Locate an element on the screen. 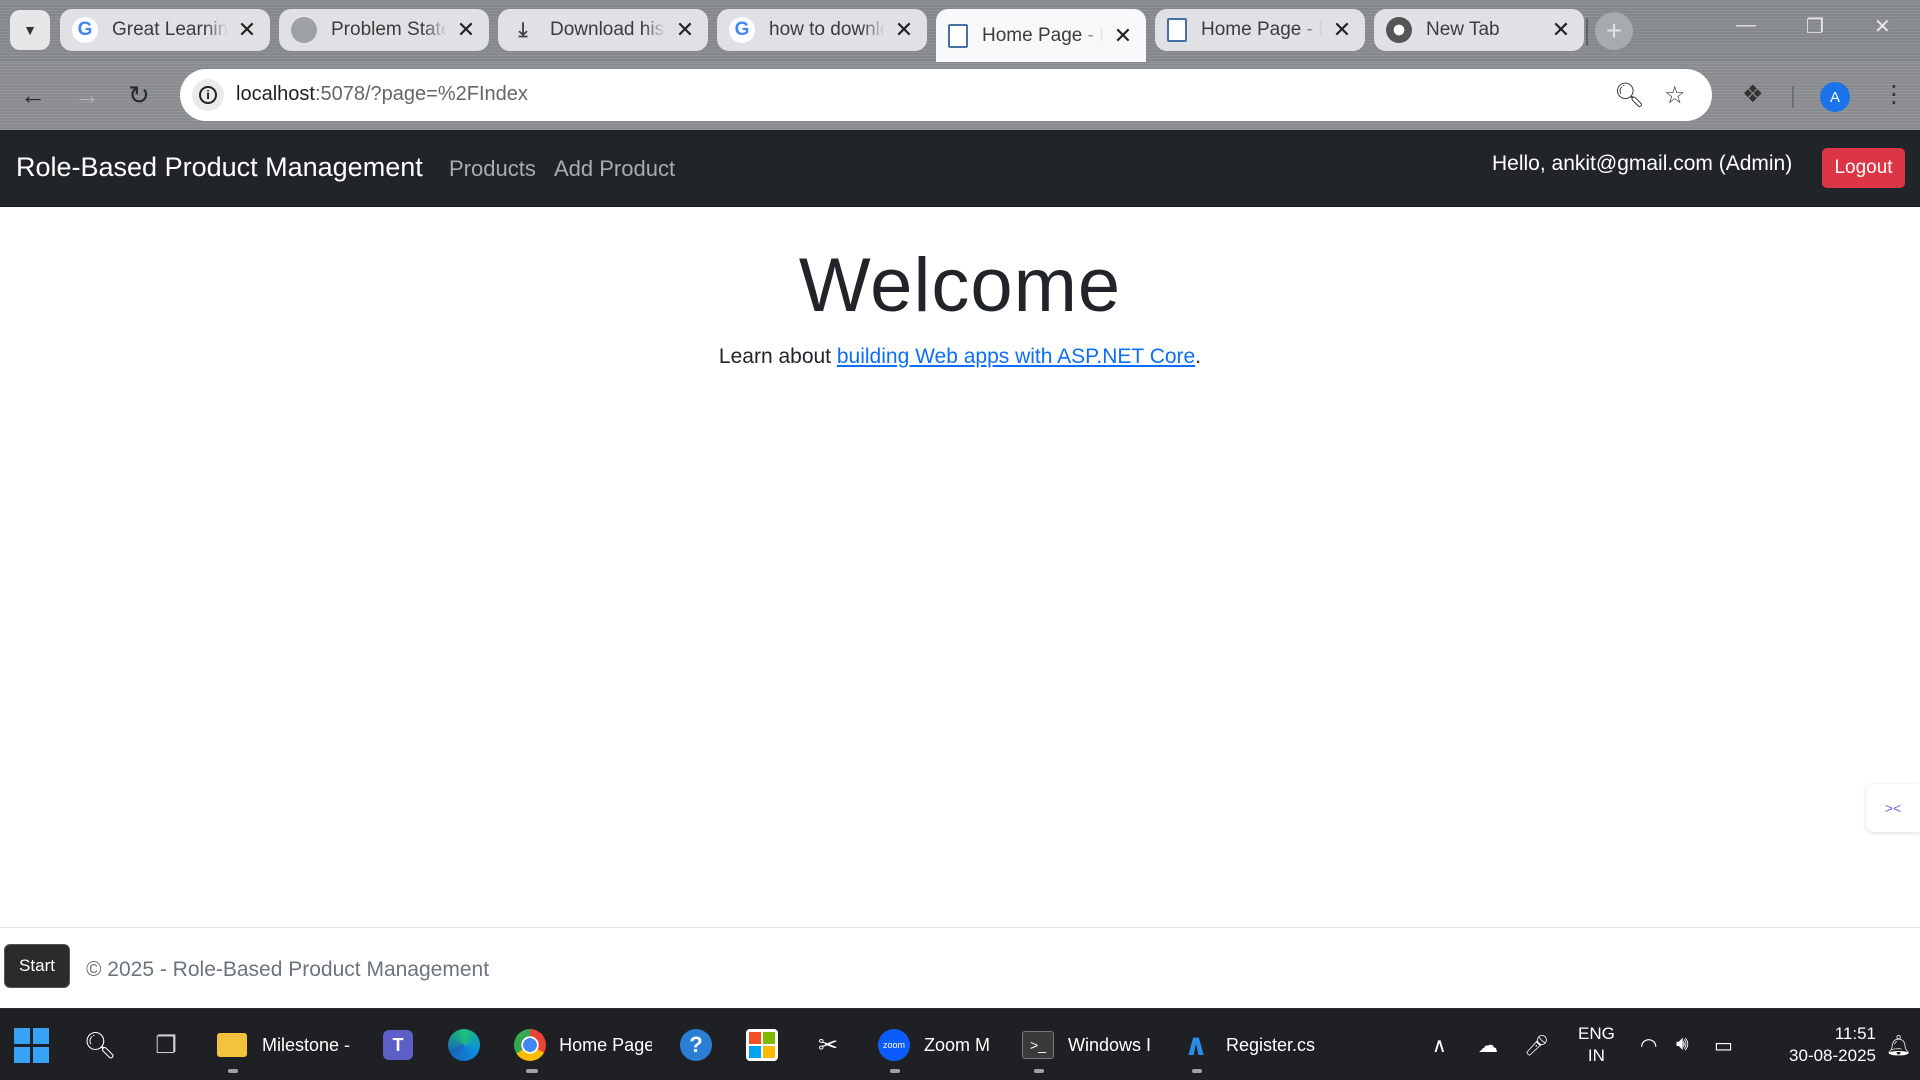 The image size is (1920, 1080). taskbar-app-store is located at coordinates (762, 1045).